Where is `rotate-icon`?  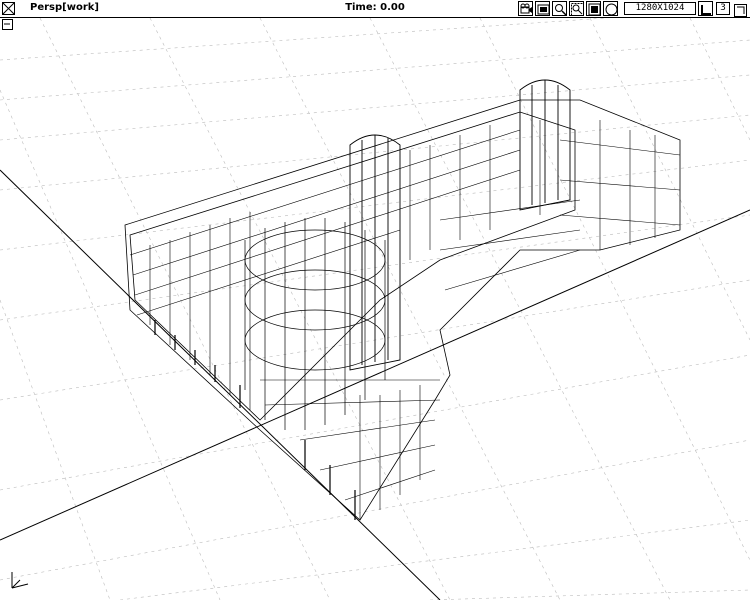 rotate-icon is located at coordinates (594, 9).